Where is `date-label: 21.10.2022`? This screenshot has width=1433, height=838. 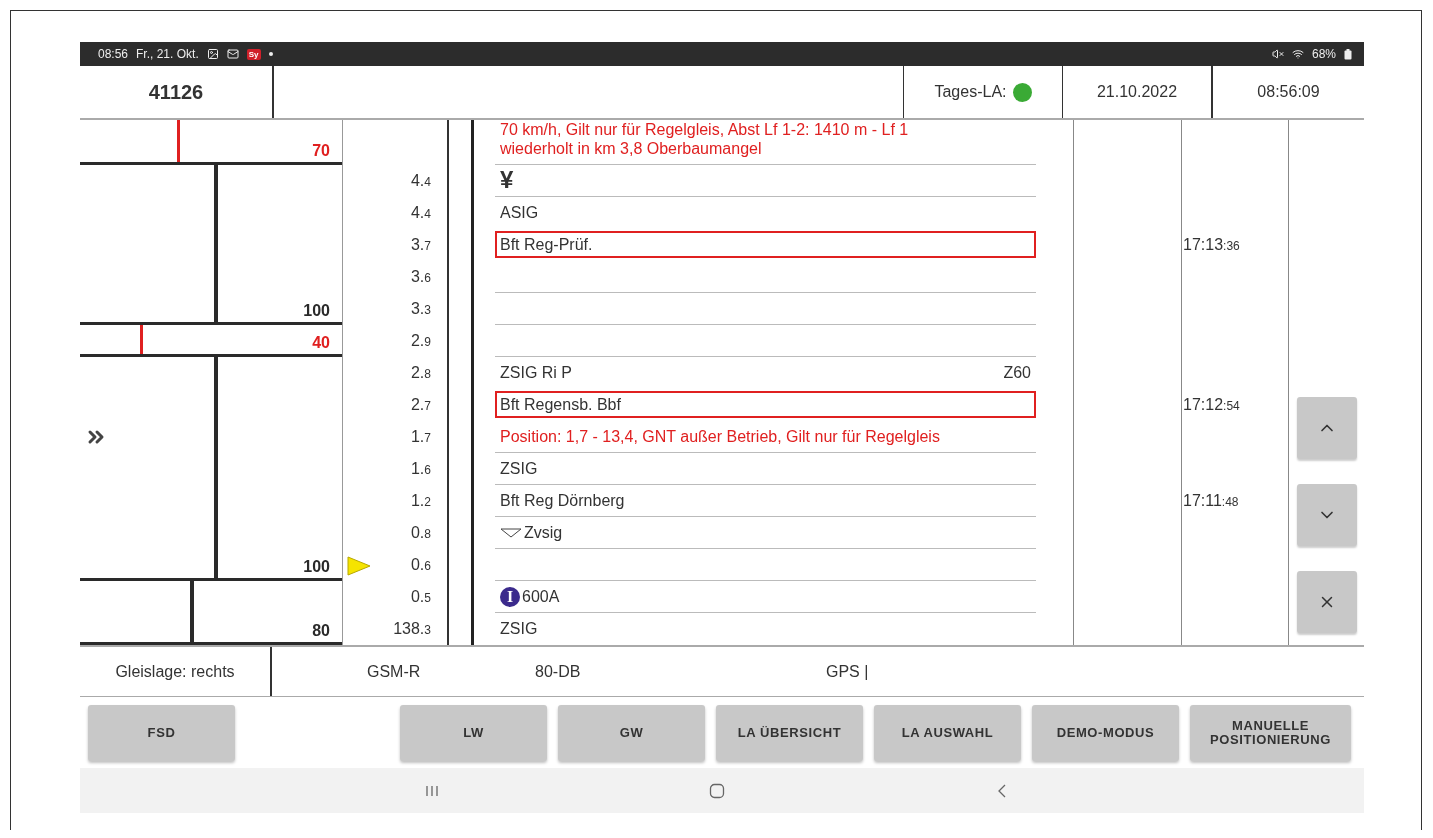 date-label: 21.10.2022 is located at coordinates (1137, 92).